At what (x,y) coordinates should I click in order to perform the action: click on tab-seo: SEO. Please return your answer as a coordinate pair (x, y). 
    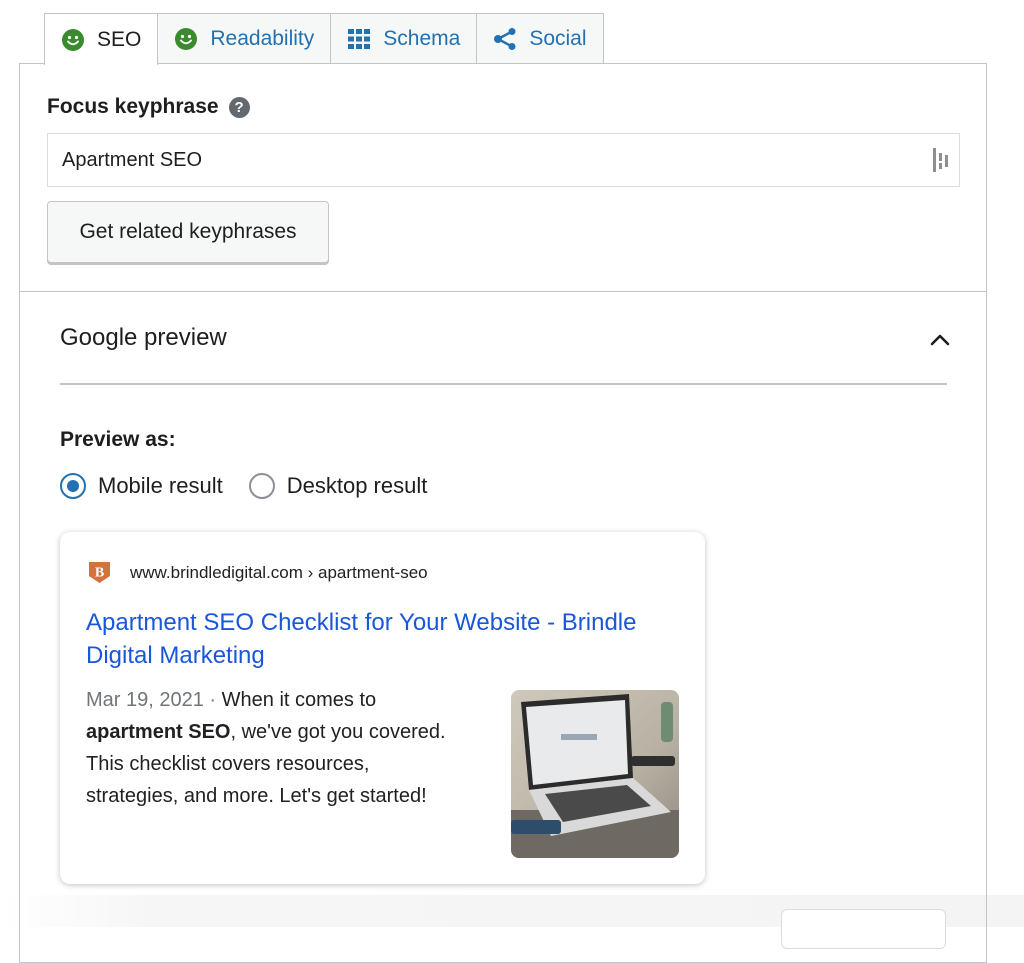
    Looking at the image, I should click on (101, 39).